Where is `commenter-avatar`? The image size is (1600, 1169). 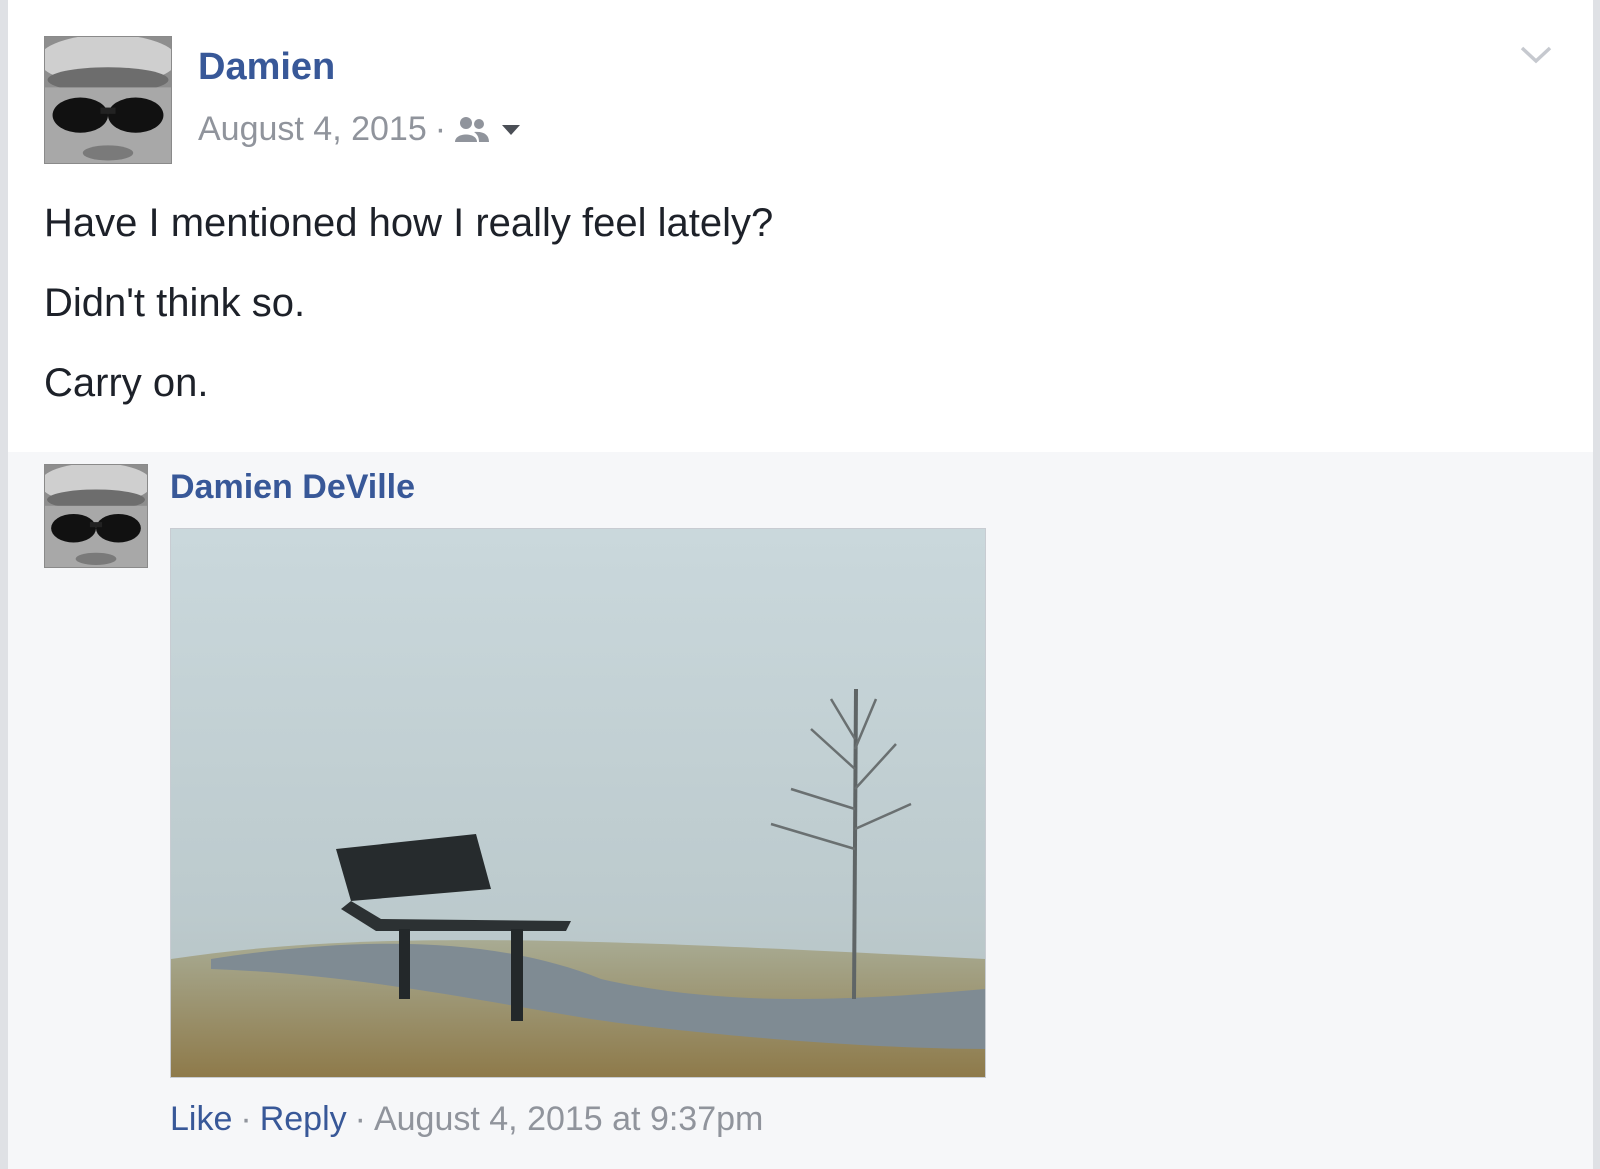 commenter-avatar is located at coordinates (96, 516).